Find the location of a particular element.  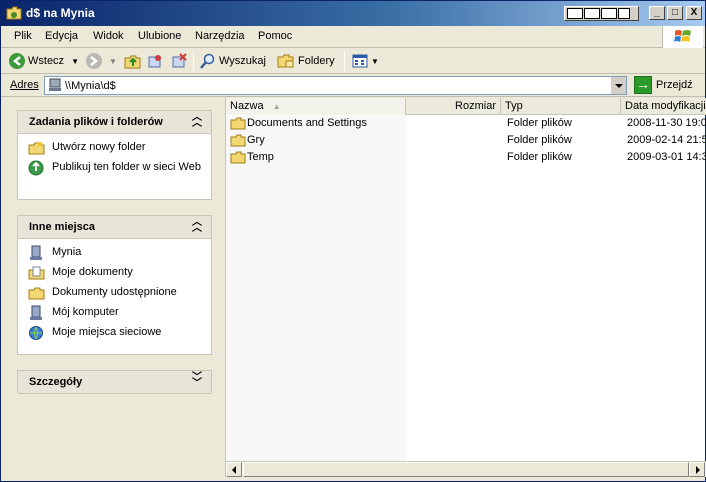

delete-button is located at coordinates (179, 61).